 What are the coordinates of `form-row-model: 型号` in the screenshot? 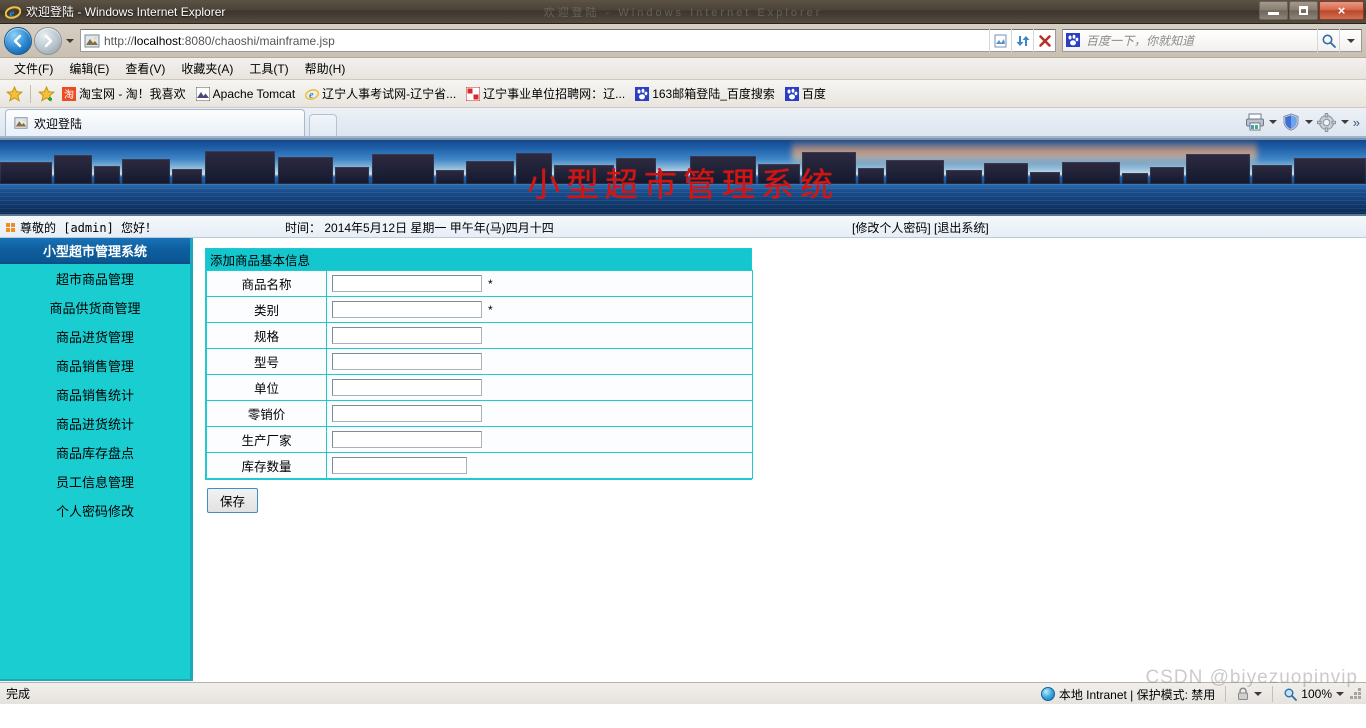 It's located at (479, 361).